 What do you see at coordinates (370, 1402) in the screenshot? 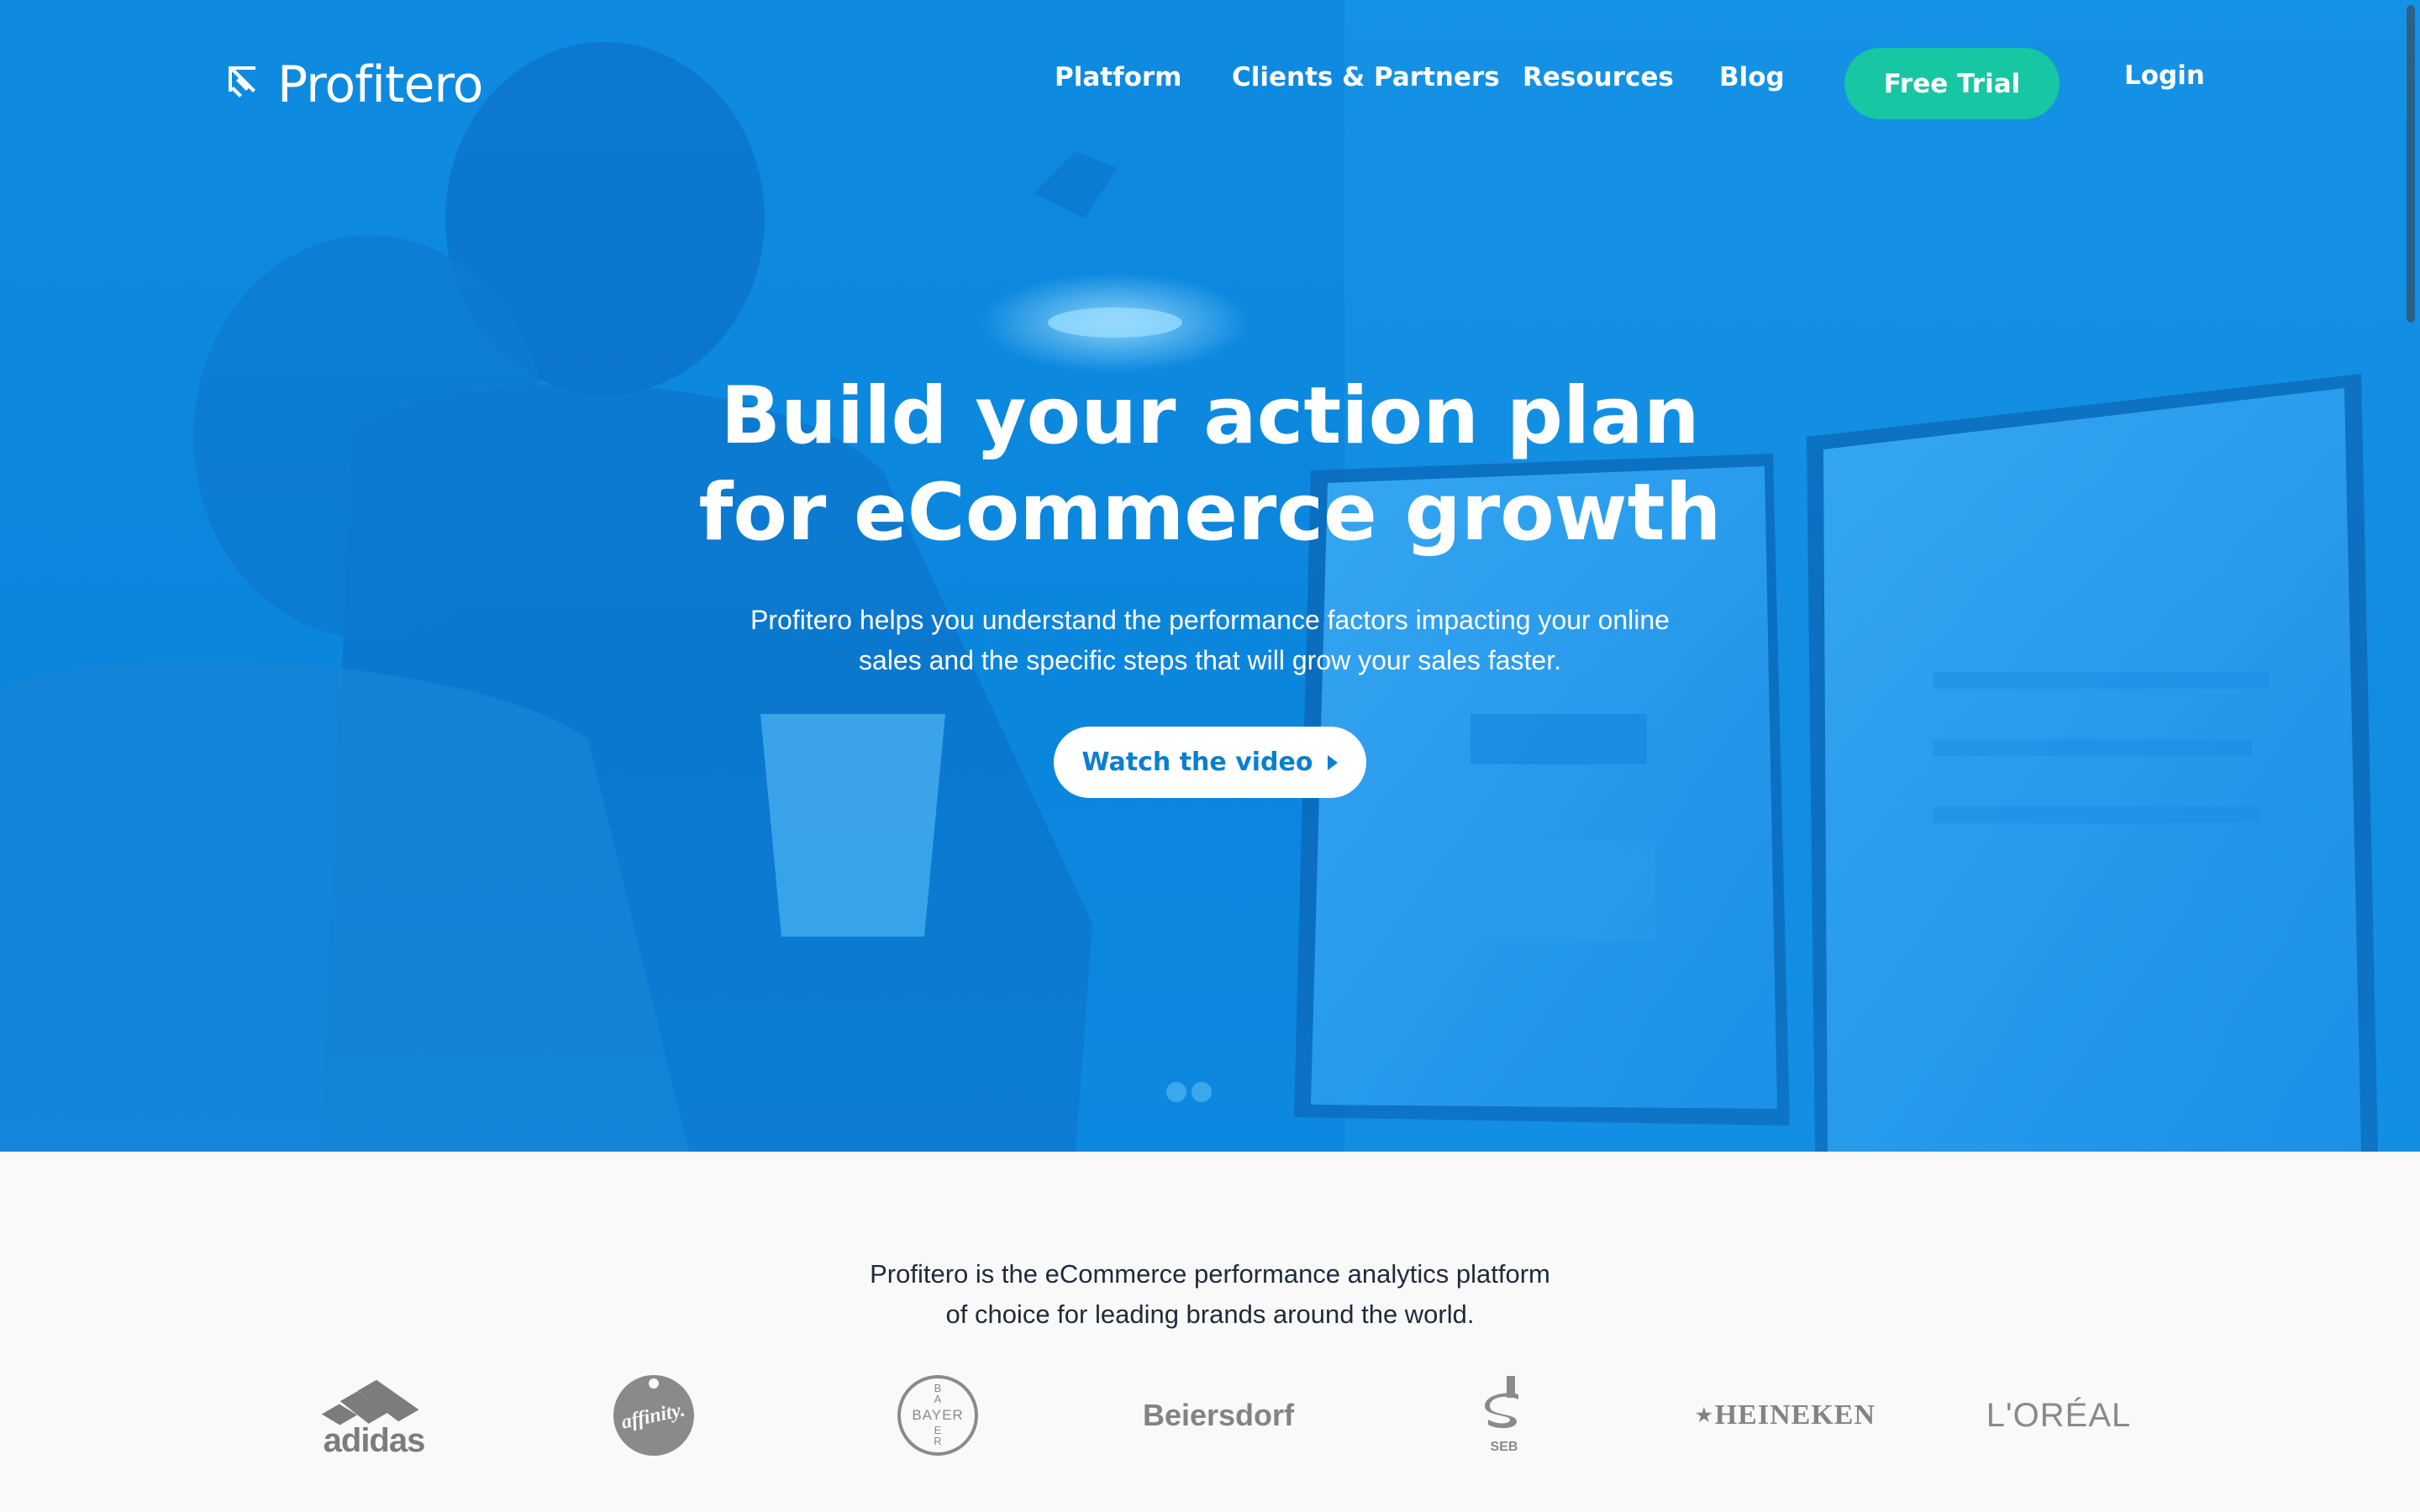
I see `adidas-stripes-icon` at bounding box center [370, 1402].